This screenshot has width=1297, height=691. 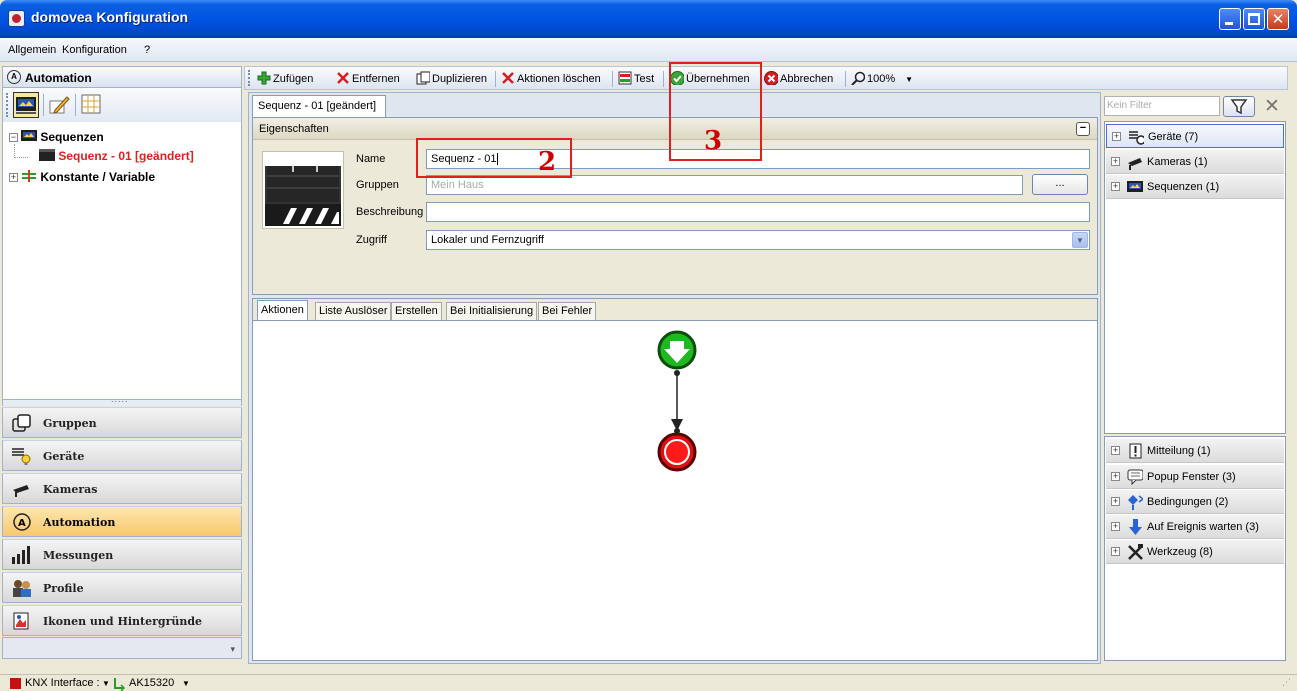 What do you see at coordinates (1191, 477) in the screenshot?
I see `list-item-label: Popup Fenster (3)` at bounding box center [1191, 477].